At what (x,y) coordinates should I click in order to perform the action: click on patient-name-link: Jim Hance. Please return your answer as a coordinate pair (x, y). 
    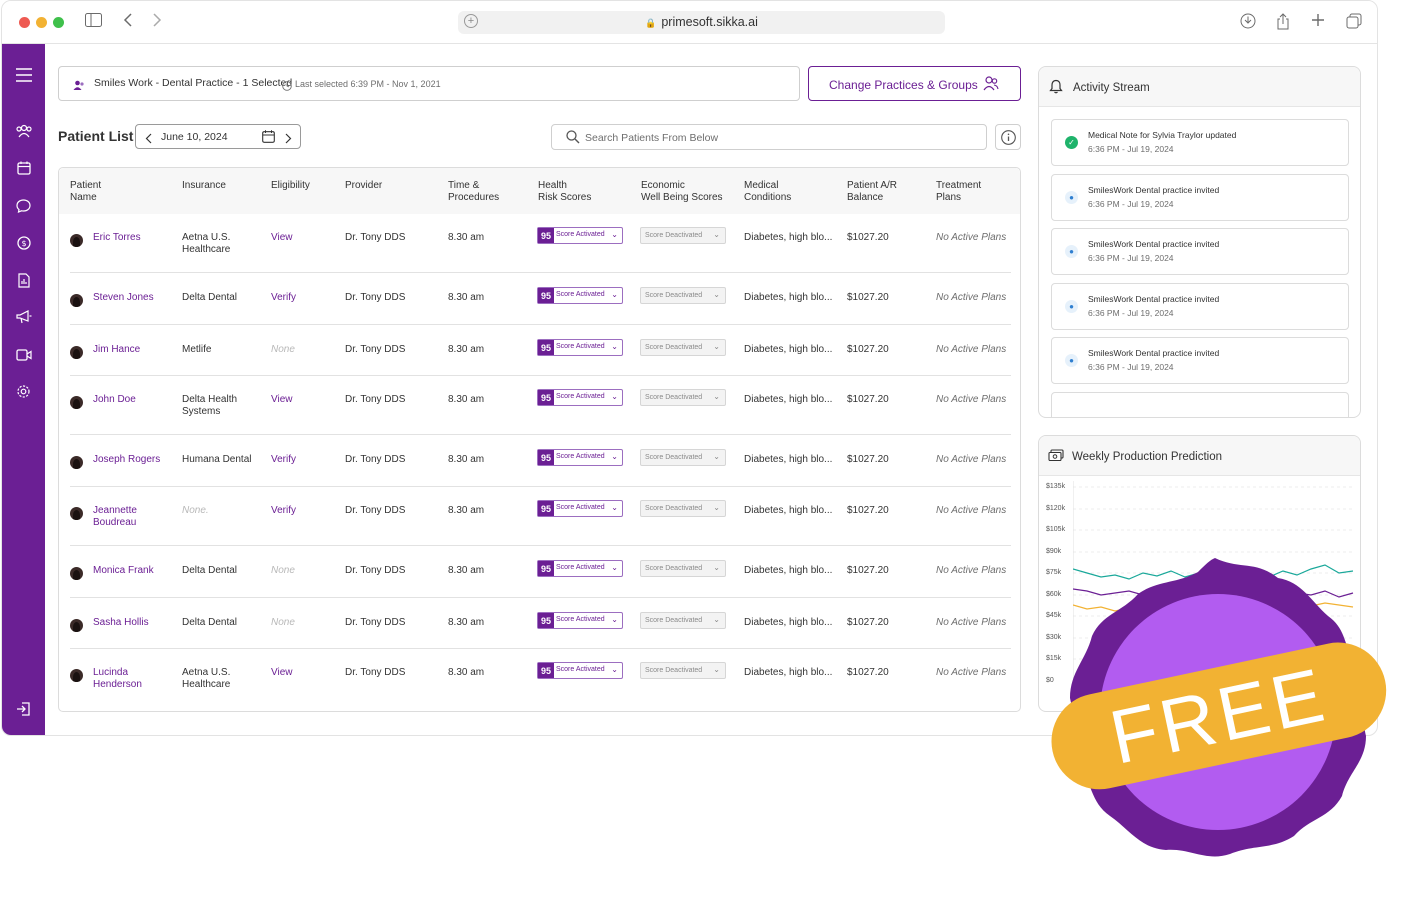
    Looking at the image, I should click on (116, 350).